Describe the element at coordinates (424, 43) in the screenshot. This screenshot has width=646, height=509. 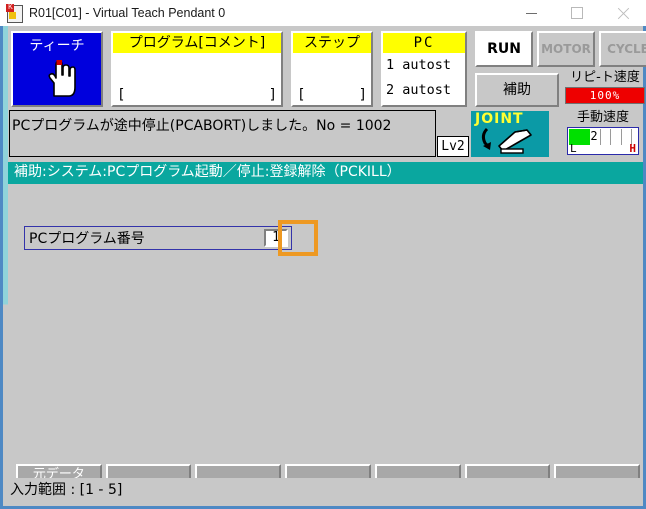
I see `pc-panel-header: PC` at that location.